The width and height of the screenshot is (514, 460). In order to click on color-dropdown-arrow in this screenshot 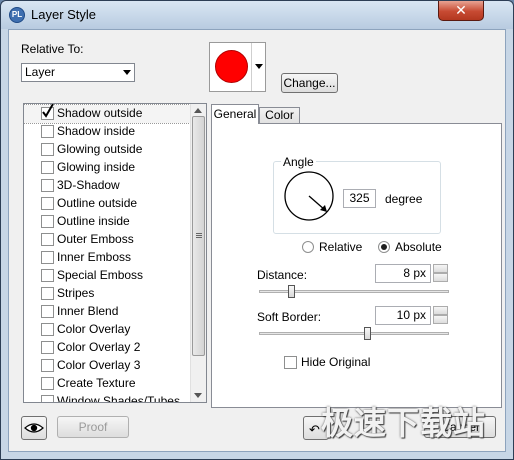, I will do `click(258, 67)`.